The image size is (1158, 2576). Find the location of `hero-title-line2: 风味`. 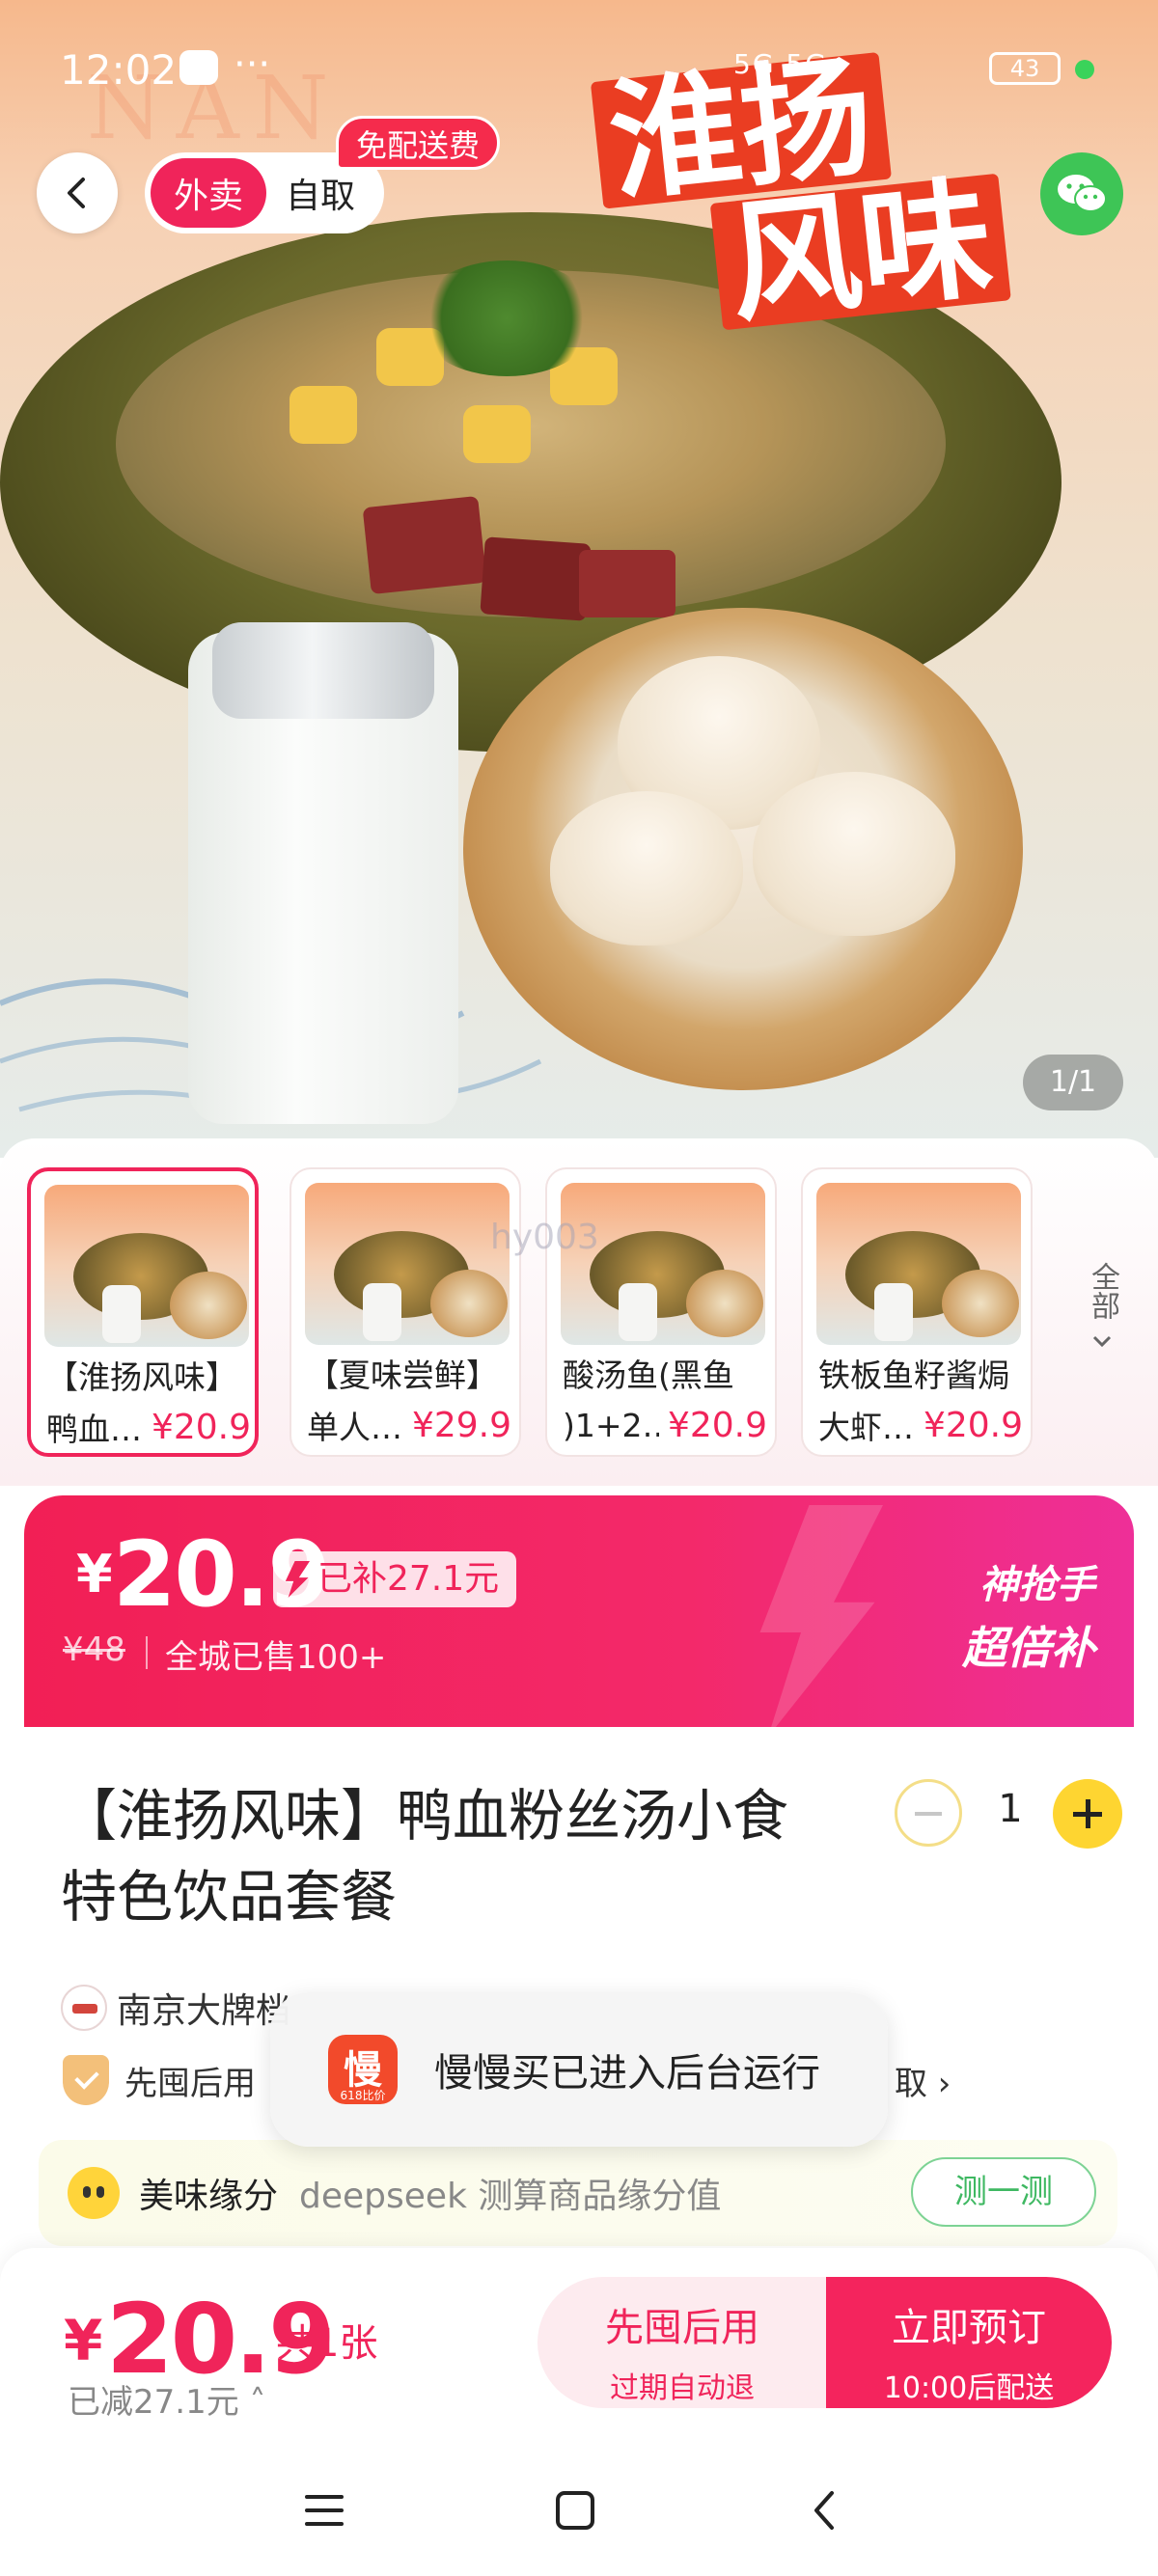

hero-title-line2: 风味 is located at coordinates (860, 252).